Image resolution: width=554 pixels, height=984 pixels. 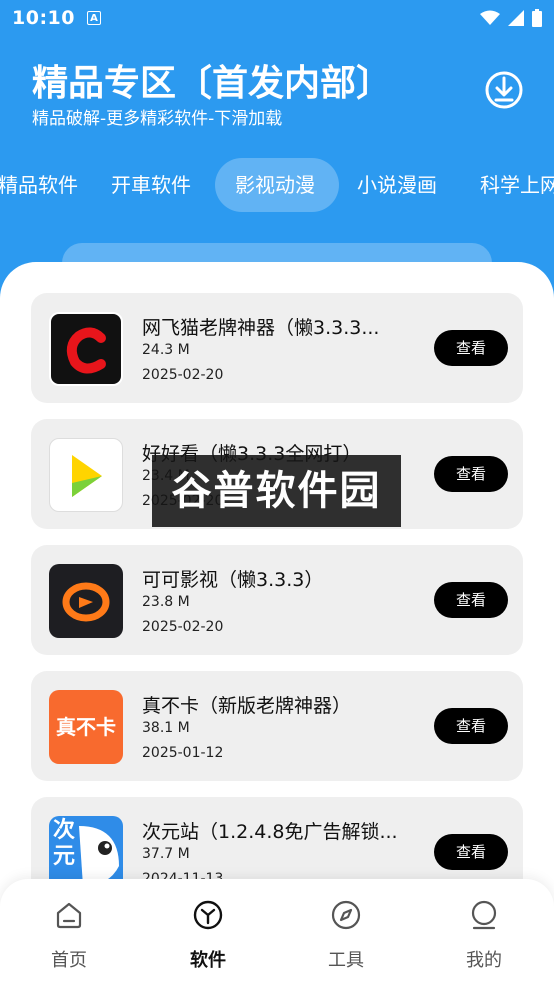 I want to click on status-icons, so click(x=511, y=18).